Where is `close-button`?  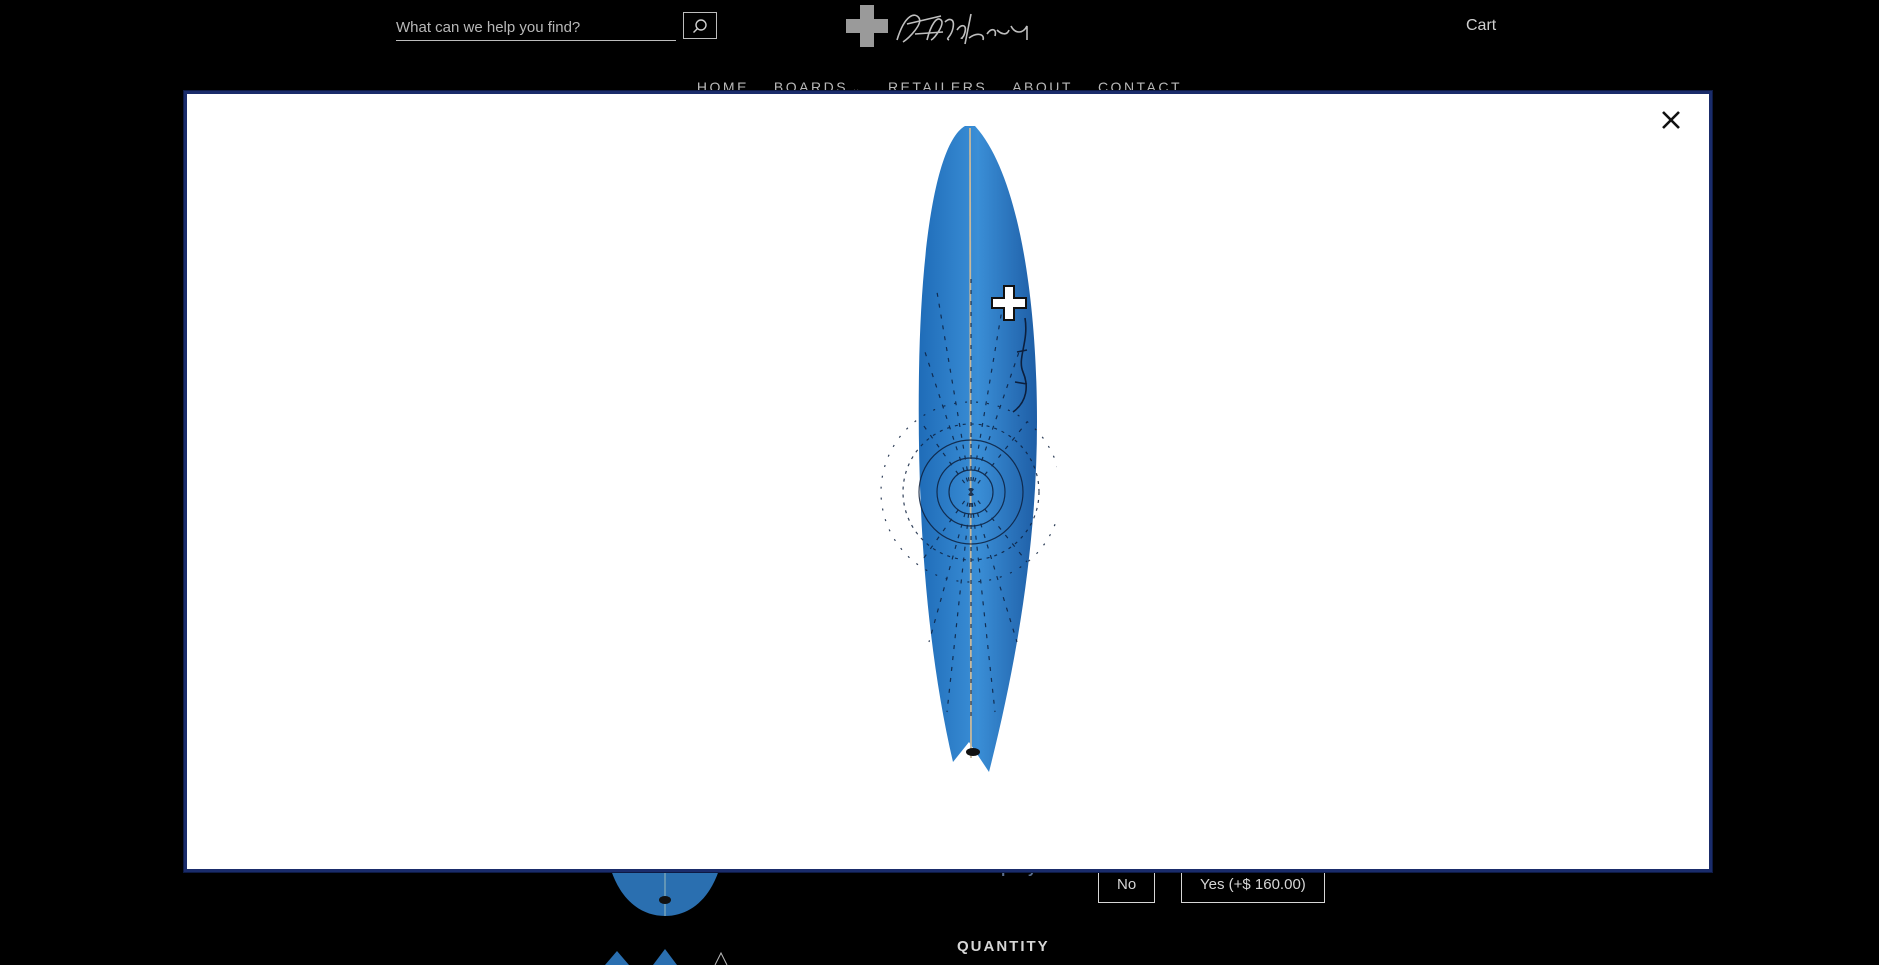 close-button is located at coordinates (1671, 120).